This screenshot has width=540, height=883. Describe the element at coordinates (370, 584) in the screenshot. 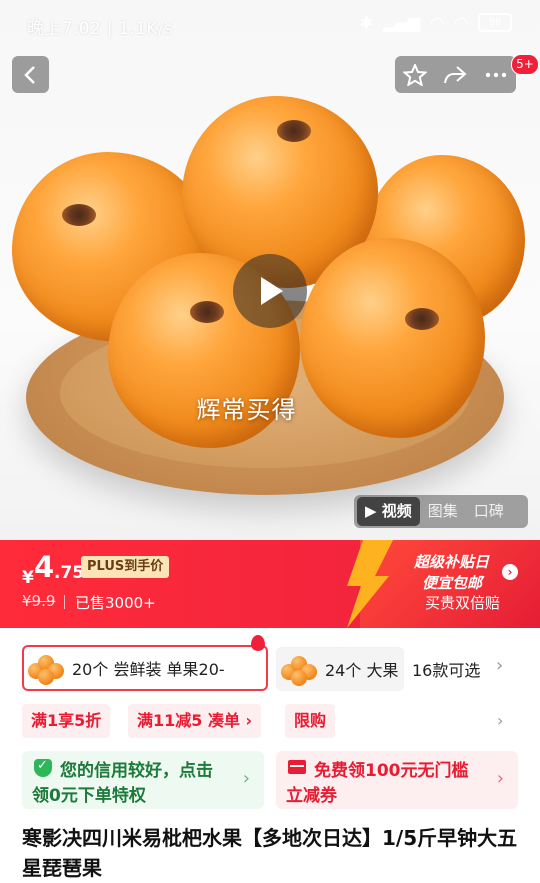

I see `lightning-bolt-icon` at that location.